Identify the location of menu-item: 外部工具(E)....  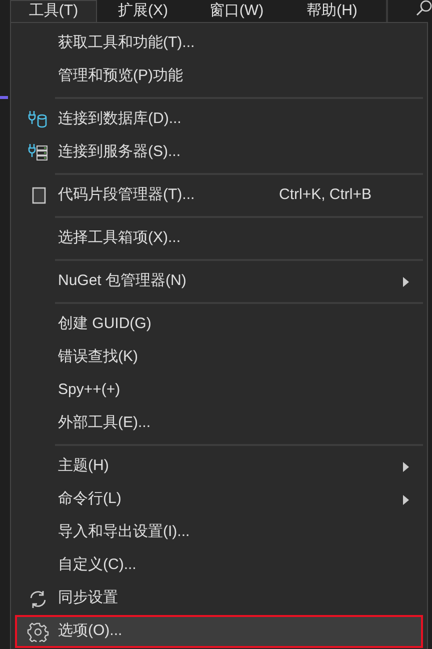
(219, 423).